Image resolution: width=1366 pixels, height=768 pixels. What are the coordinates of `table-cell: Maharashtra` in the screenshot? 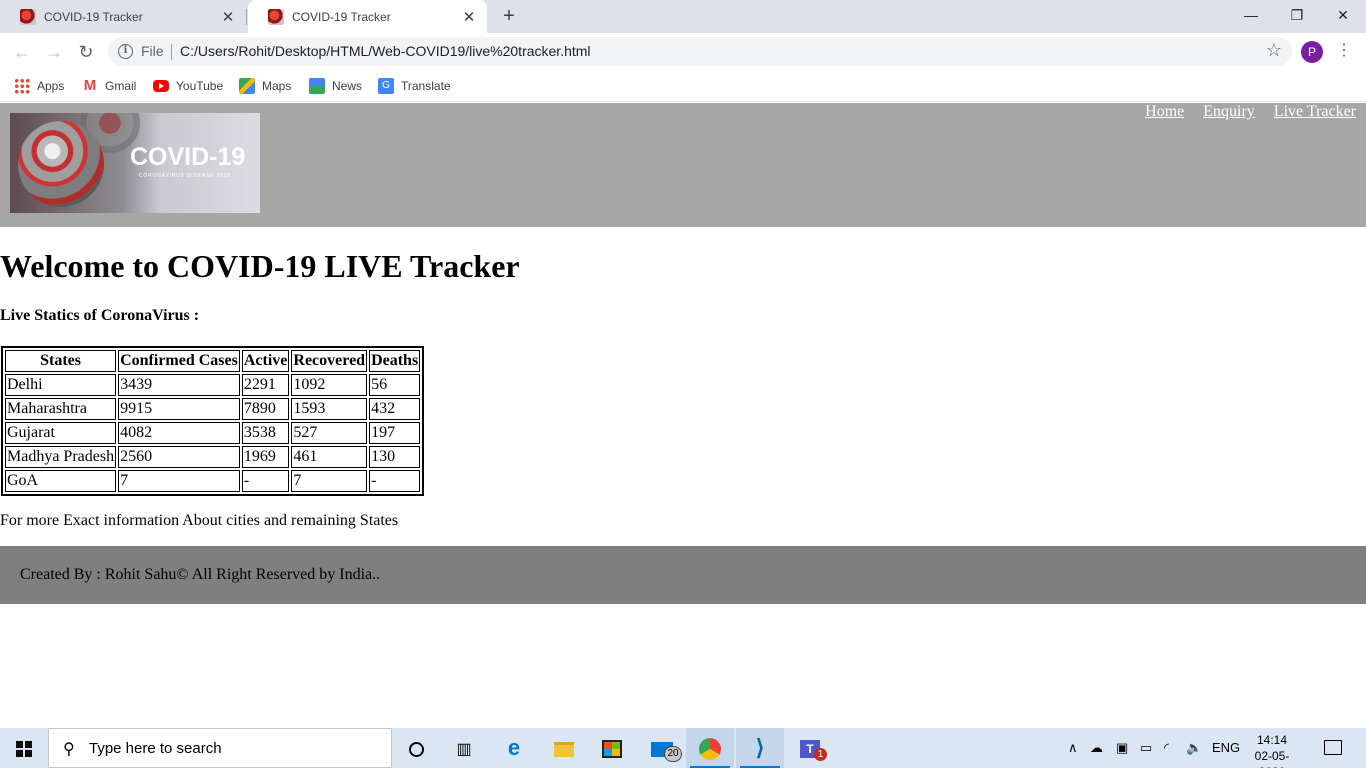 It's located at (61, 409).